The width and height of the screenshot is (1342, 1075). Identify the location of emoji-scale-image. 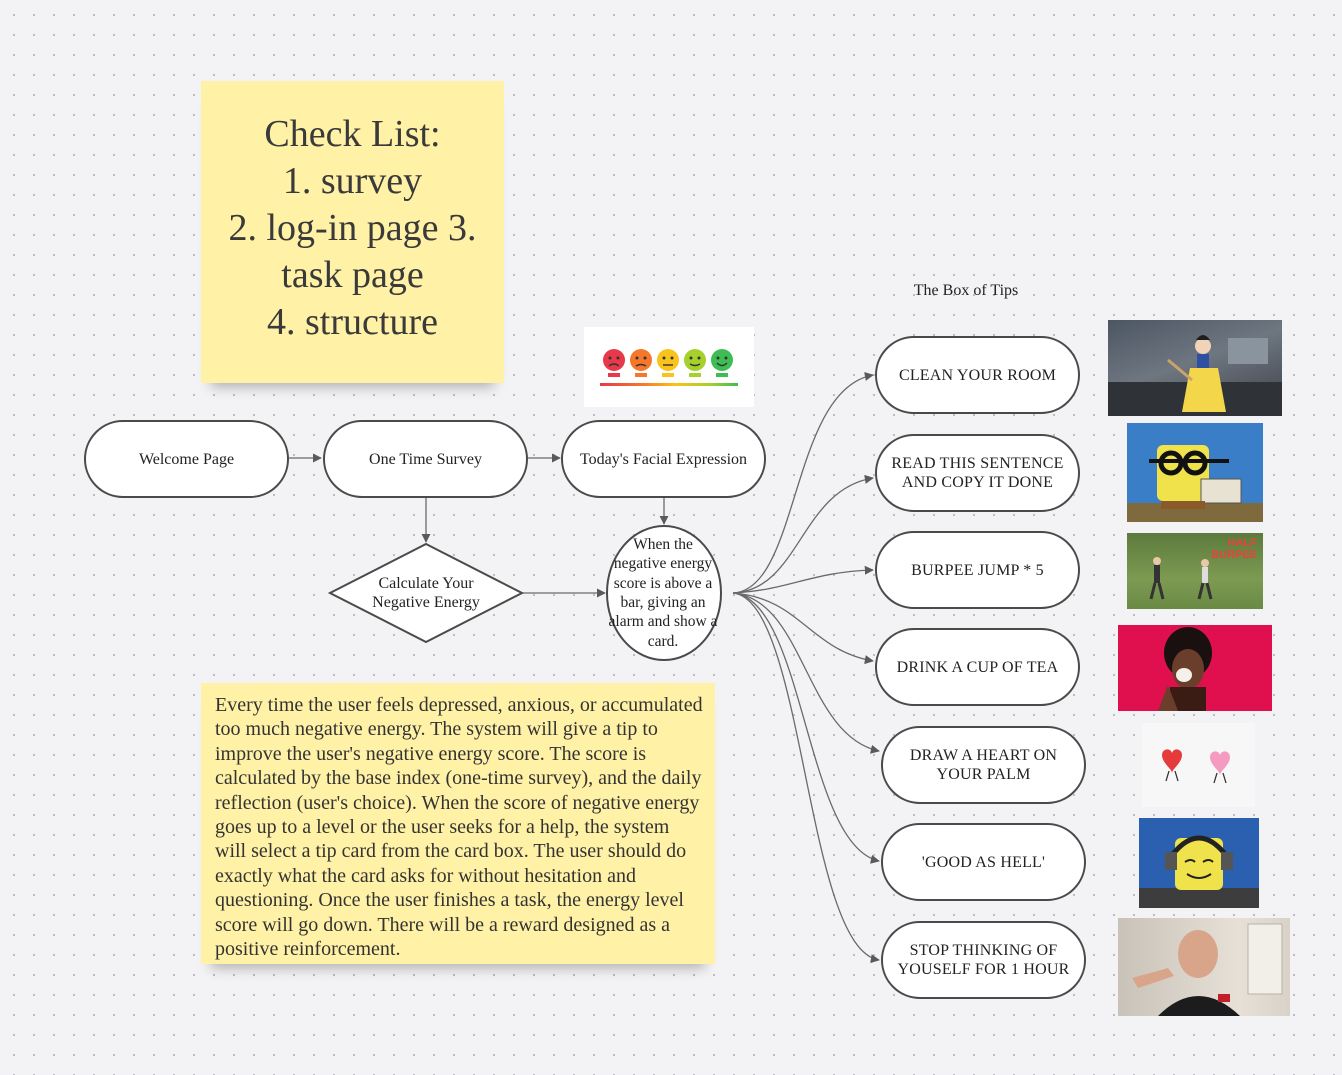
(669, 367).